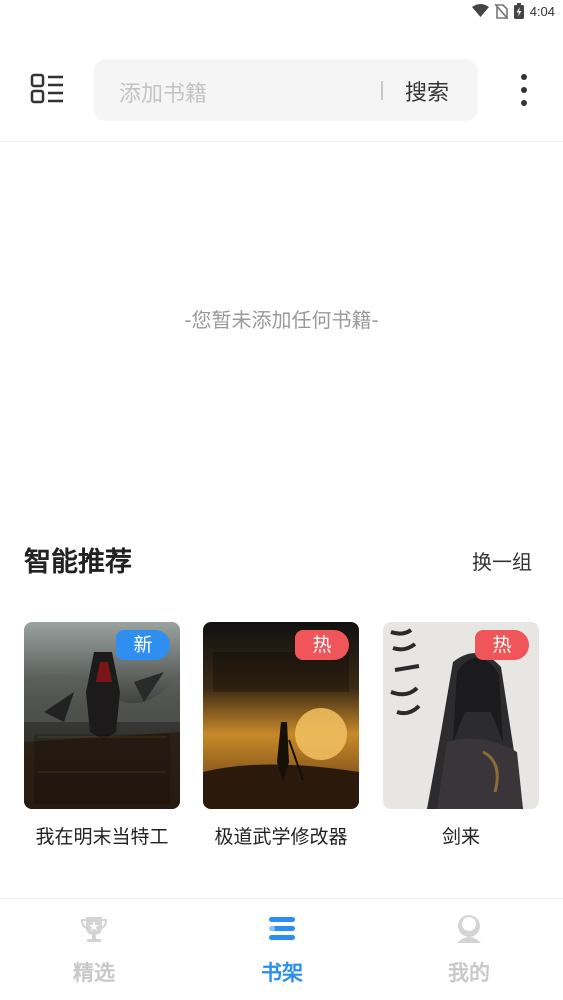  I want to click on book-title: 剑来, so click(461, 835).